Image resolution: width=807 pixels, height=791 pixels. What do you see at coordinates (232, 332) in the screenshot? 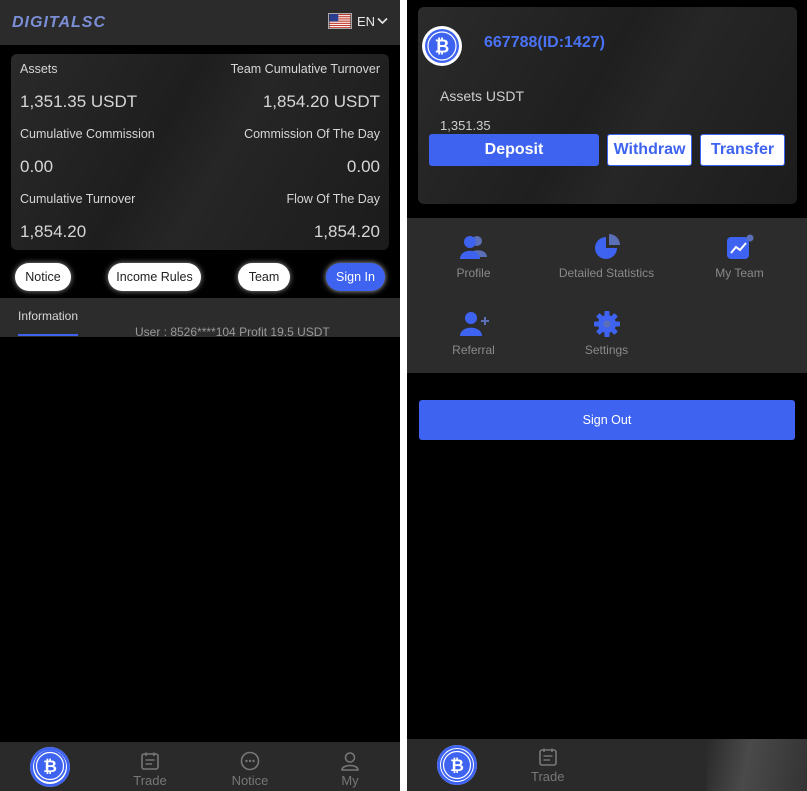
I see `profit-ticker: User : 8526****104 Profit 19.5 USDT` at bounding box center [232, 332].